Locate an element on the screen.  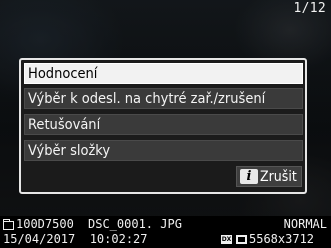
menu-item-retouch: Retušování is located at coordinates (163, 124).